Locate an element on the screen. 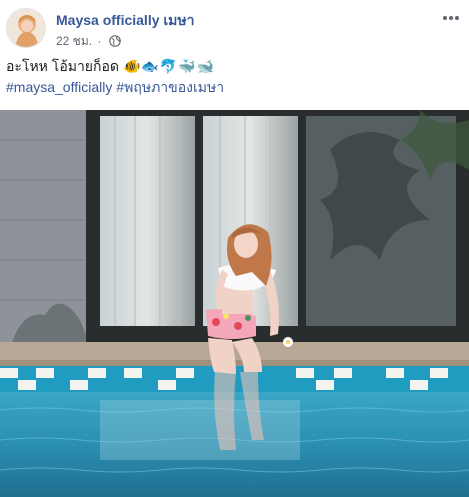  caption-line: อะโหห โอ้มายก็อด 🐠🐟🐬🐳🐋 is located at coordinates (233, 66).